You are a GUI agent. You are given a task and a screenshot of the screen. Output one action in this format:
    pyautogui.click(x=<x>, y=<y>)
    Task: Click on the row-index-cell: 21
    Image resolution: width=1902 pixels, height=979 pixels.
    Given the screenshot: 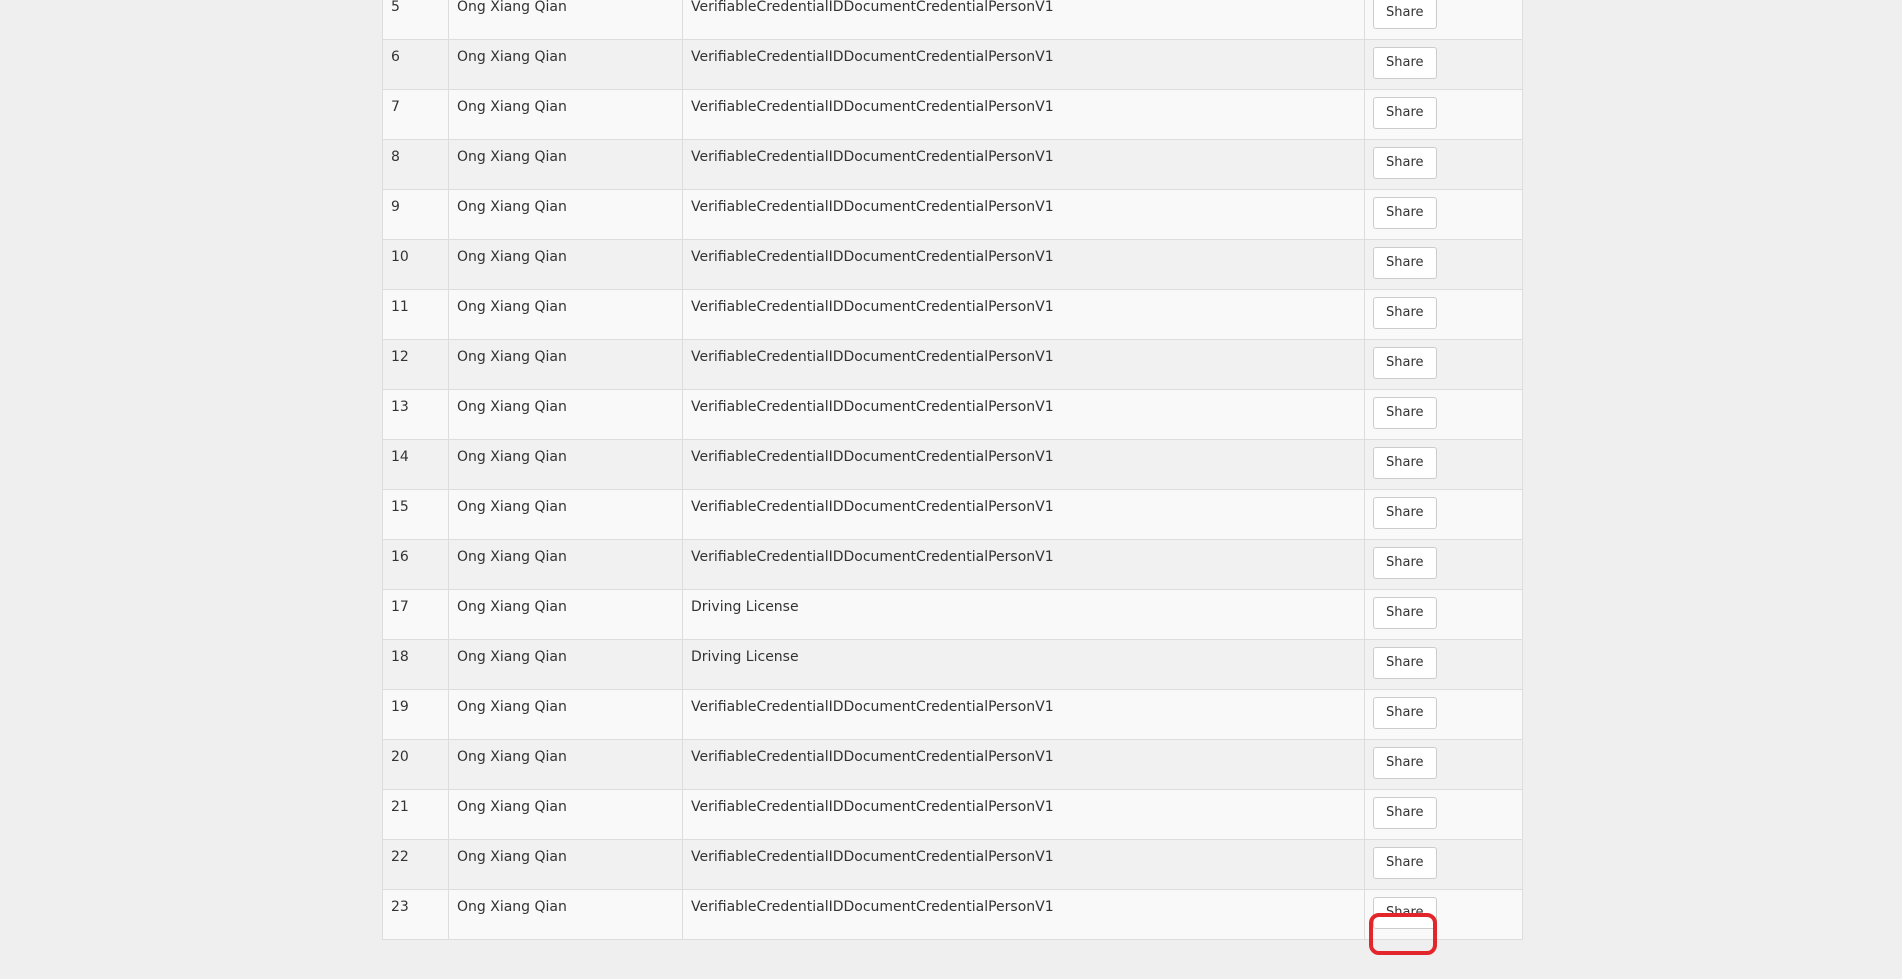 What is the action you would take?
    pyautogui.click(x=415, y=814)
    